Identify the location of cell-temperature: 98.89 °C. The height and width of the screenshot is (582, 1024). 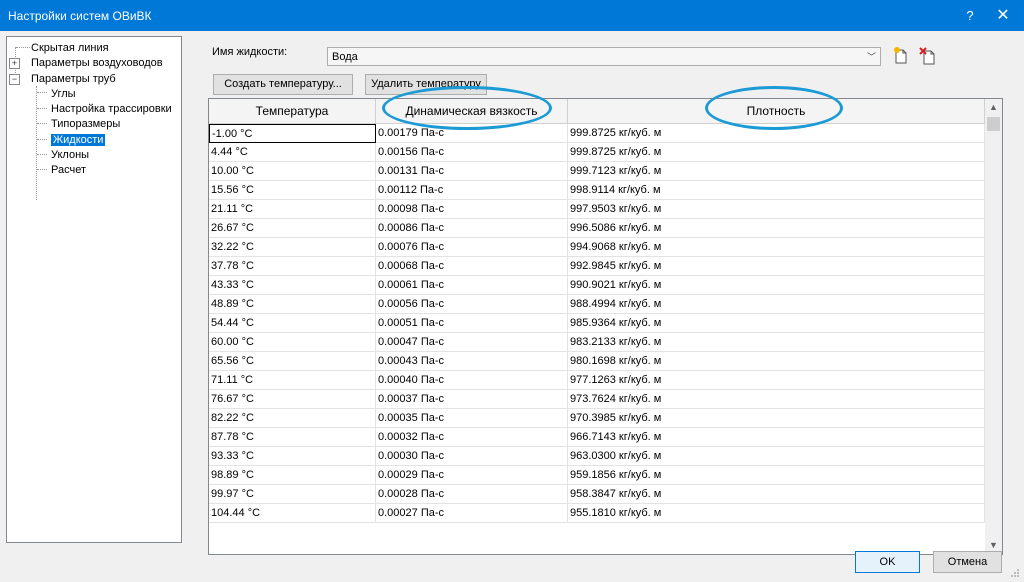
(292, 475).